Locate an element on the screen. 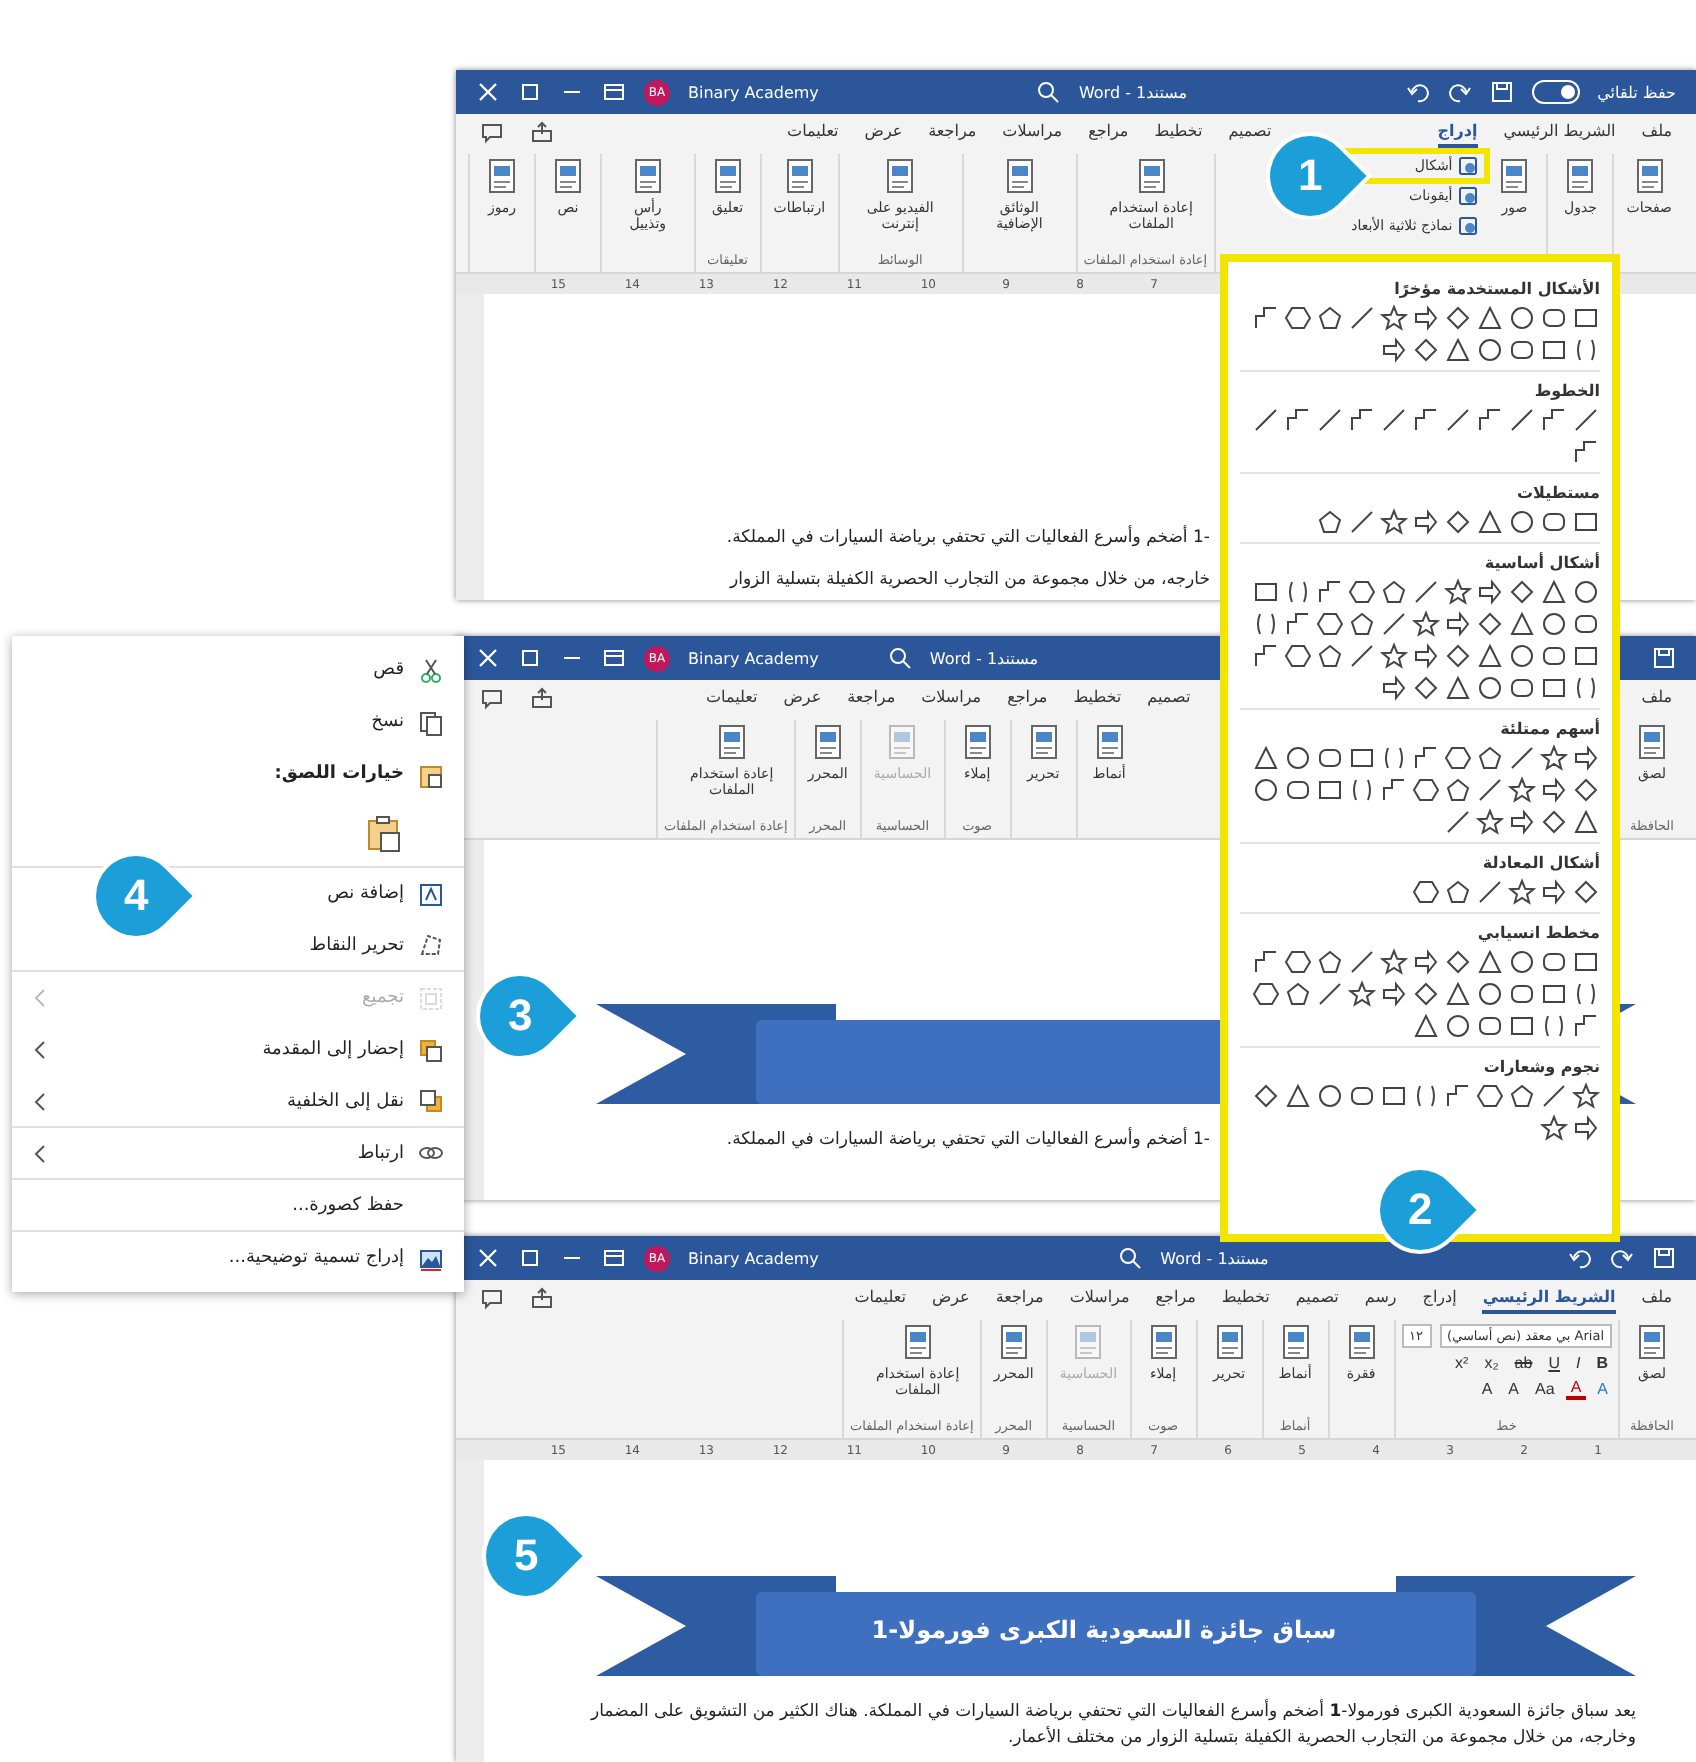 This screenshot has width=1696, height=1762. superscript-button: x² is located at coordinates (1462, 1363).